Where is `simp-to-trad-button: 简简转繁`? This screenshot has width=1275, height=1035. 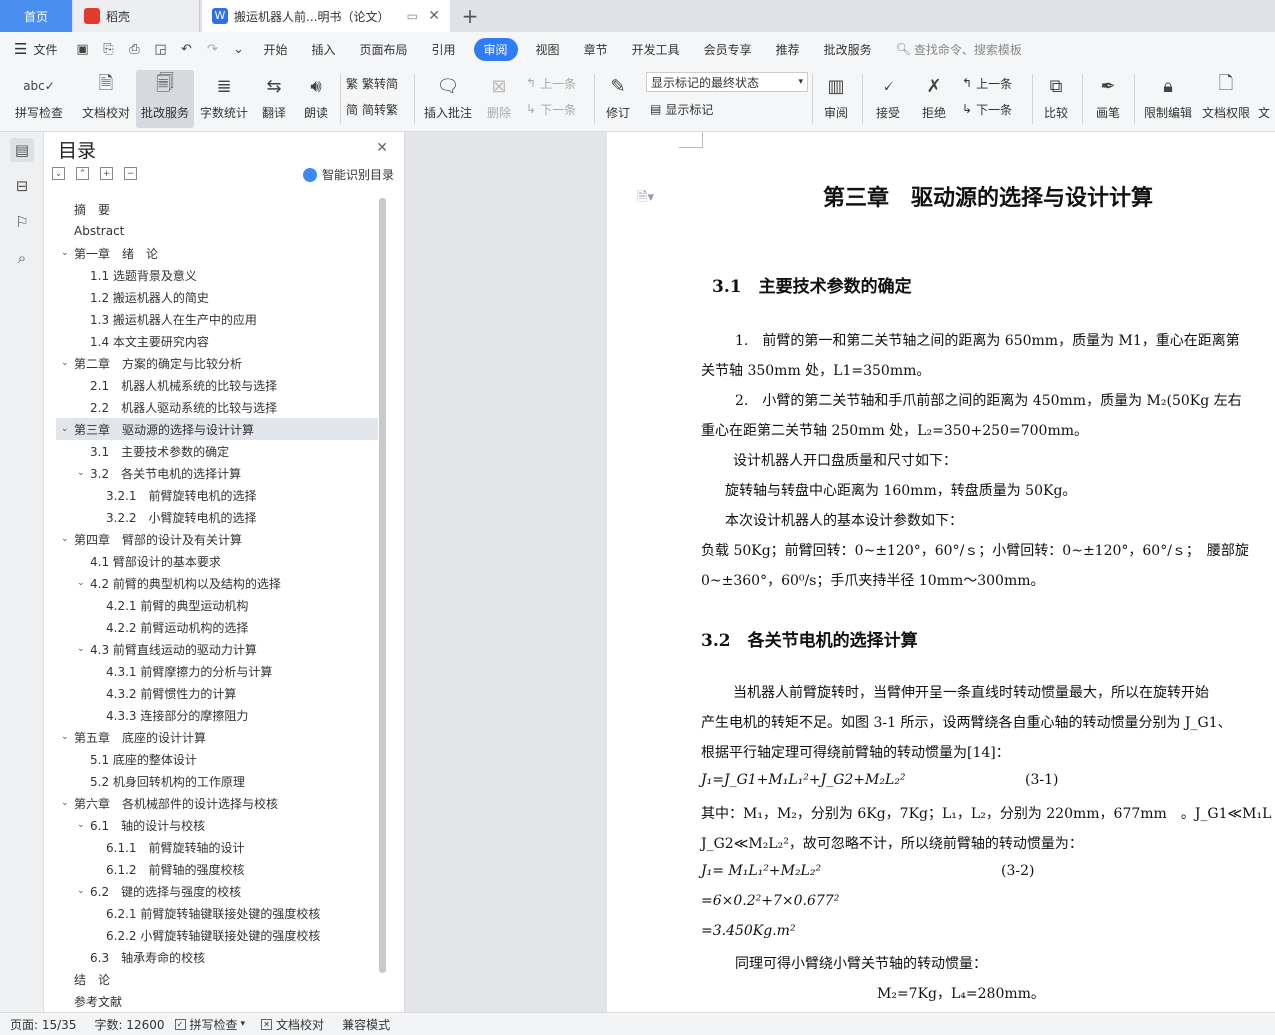 simp-to-trad-button: 简简转繁 is located at coordinates (372, 109).